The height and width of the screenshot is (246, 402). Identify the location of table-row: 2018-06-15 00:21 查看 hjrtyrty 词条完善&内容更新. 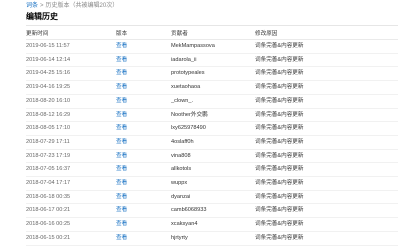
(212, 238).